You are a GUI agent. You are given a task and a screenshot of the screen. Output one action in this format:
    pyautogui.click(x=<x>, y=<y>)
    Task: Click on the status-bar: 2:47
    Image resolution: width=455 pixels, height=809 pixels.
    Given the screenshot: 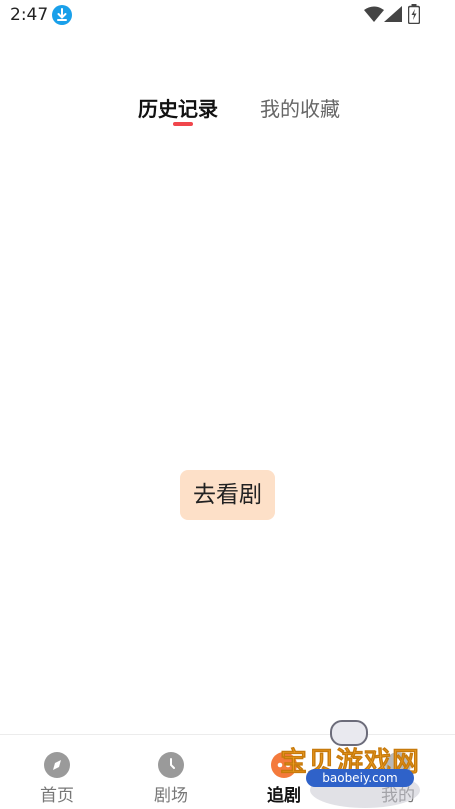 What is the action you would take?
    pyautogui.click(x=227, y=15)
    